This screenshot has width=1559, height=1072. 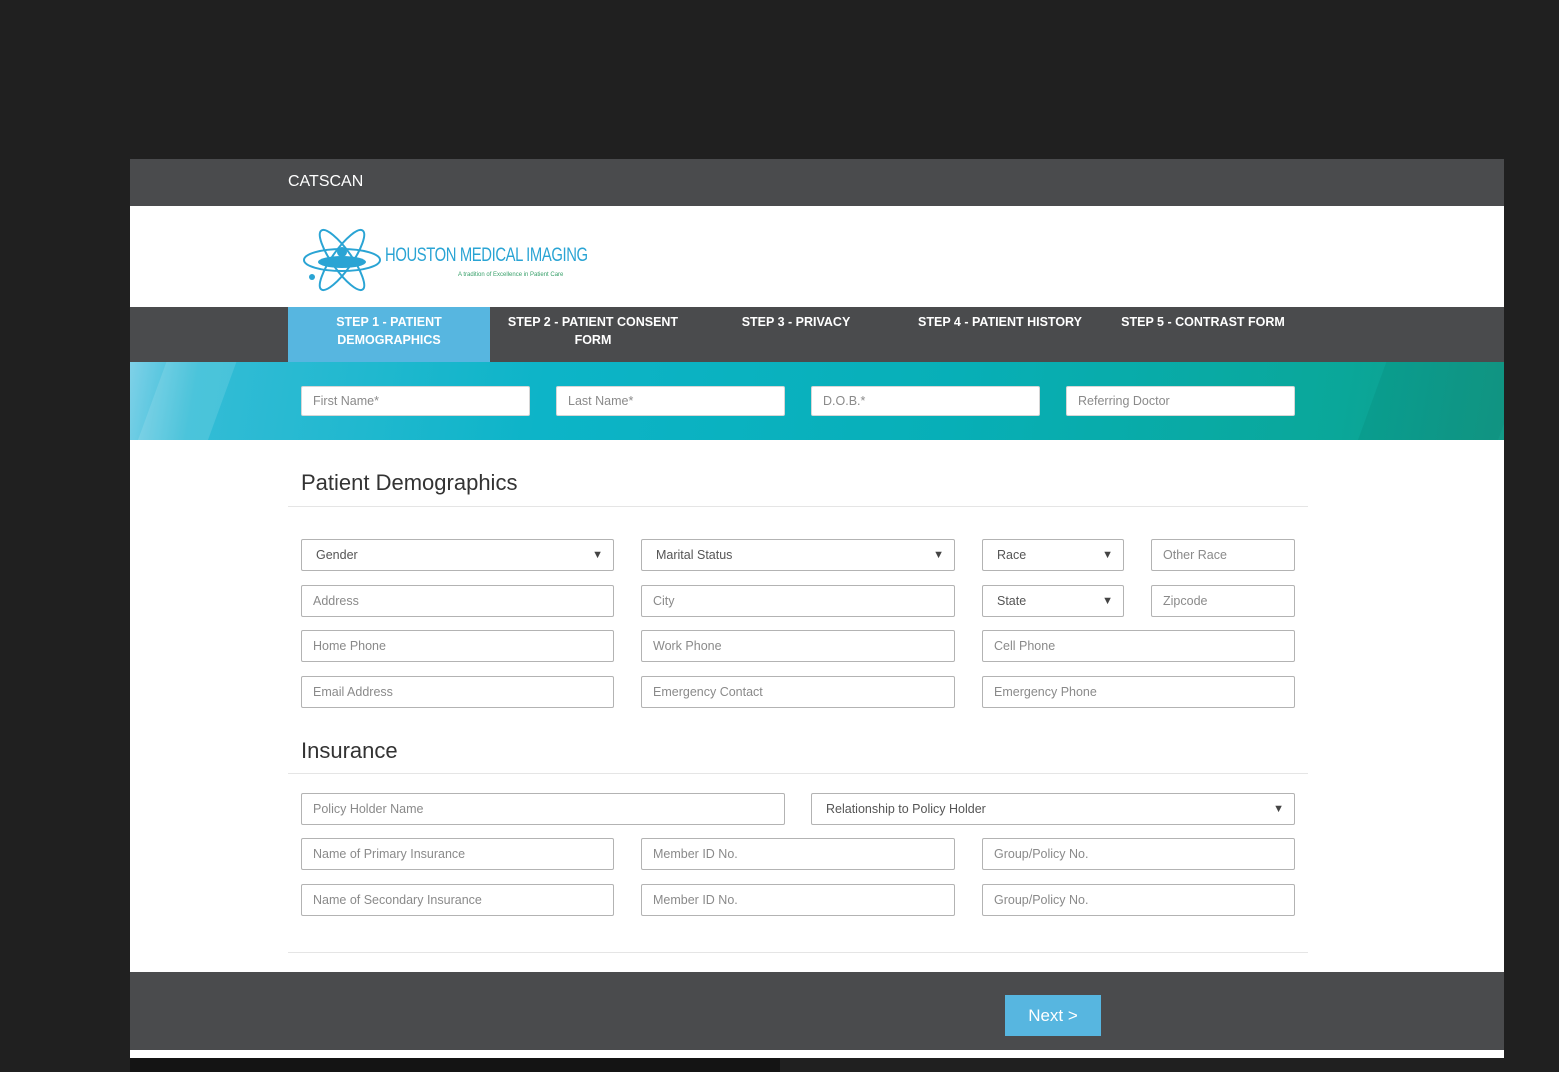 I want to click on race-value: Race, so click(x=1012, y=555).